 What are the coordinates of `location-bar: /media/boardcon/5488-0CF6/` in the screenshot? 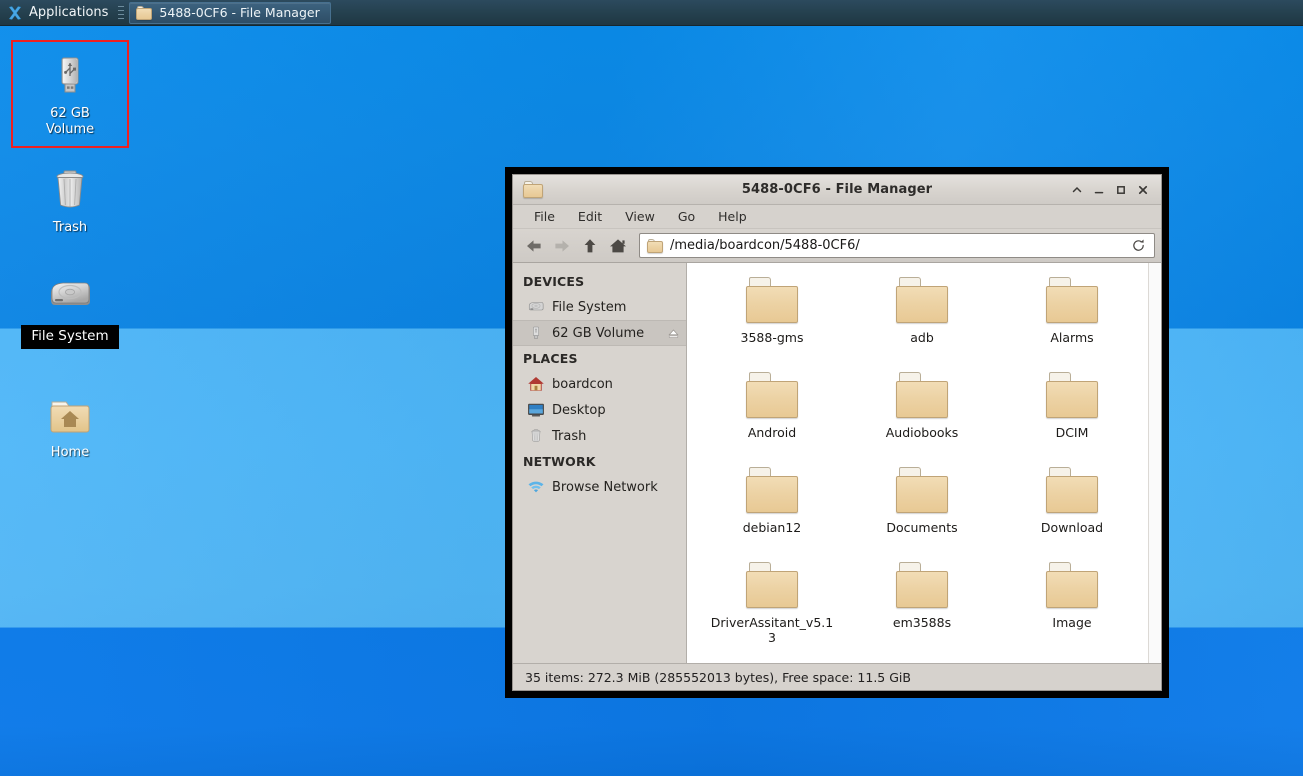 It's located at (897, 245).